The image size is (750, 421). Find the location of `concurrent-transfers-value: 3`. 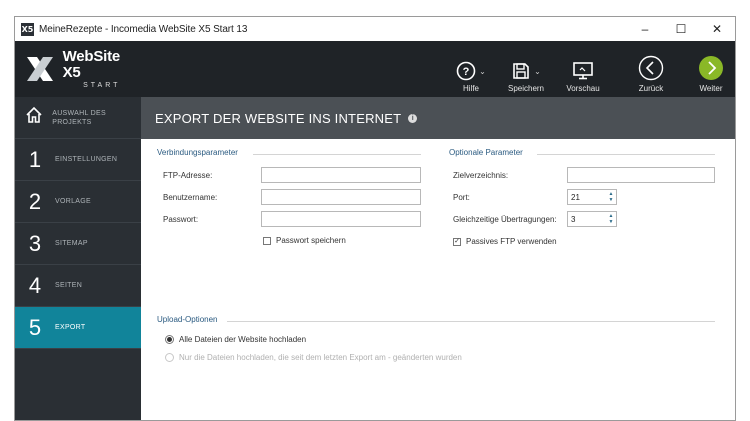

concurrent-transfers-value: 3 is located at coordinates (573, 219).